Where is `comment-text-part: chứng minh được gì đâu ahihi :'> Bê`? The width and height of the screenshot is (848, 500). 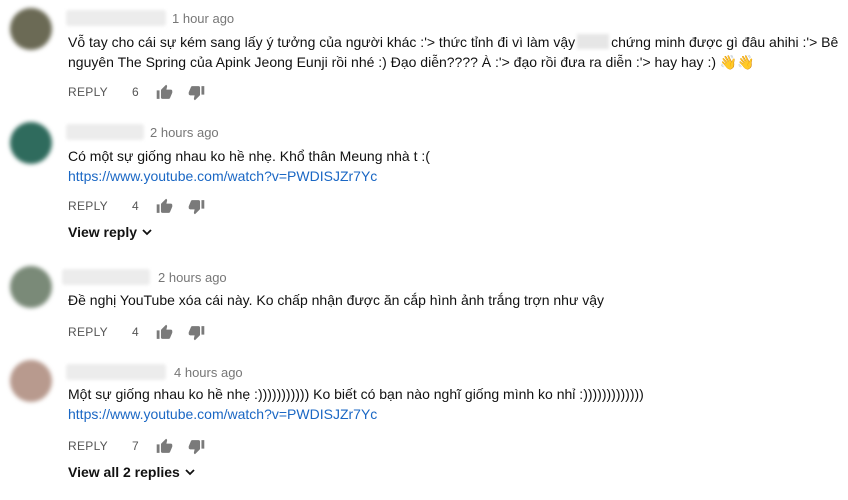
comment-text-part: chứng minh được gì đâu ahihi :'> Bê is located at coordinates (725, 42).